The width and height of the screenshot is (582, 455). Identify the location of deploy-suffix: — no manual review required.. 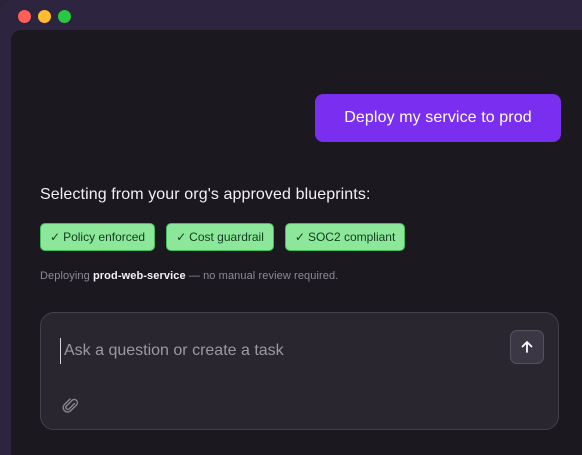
(263, 276).